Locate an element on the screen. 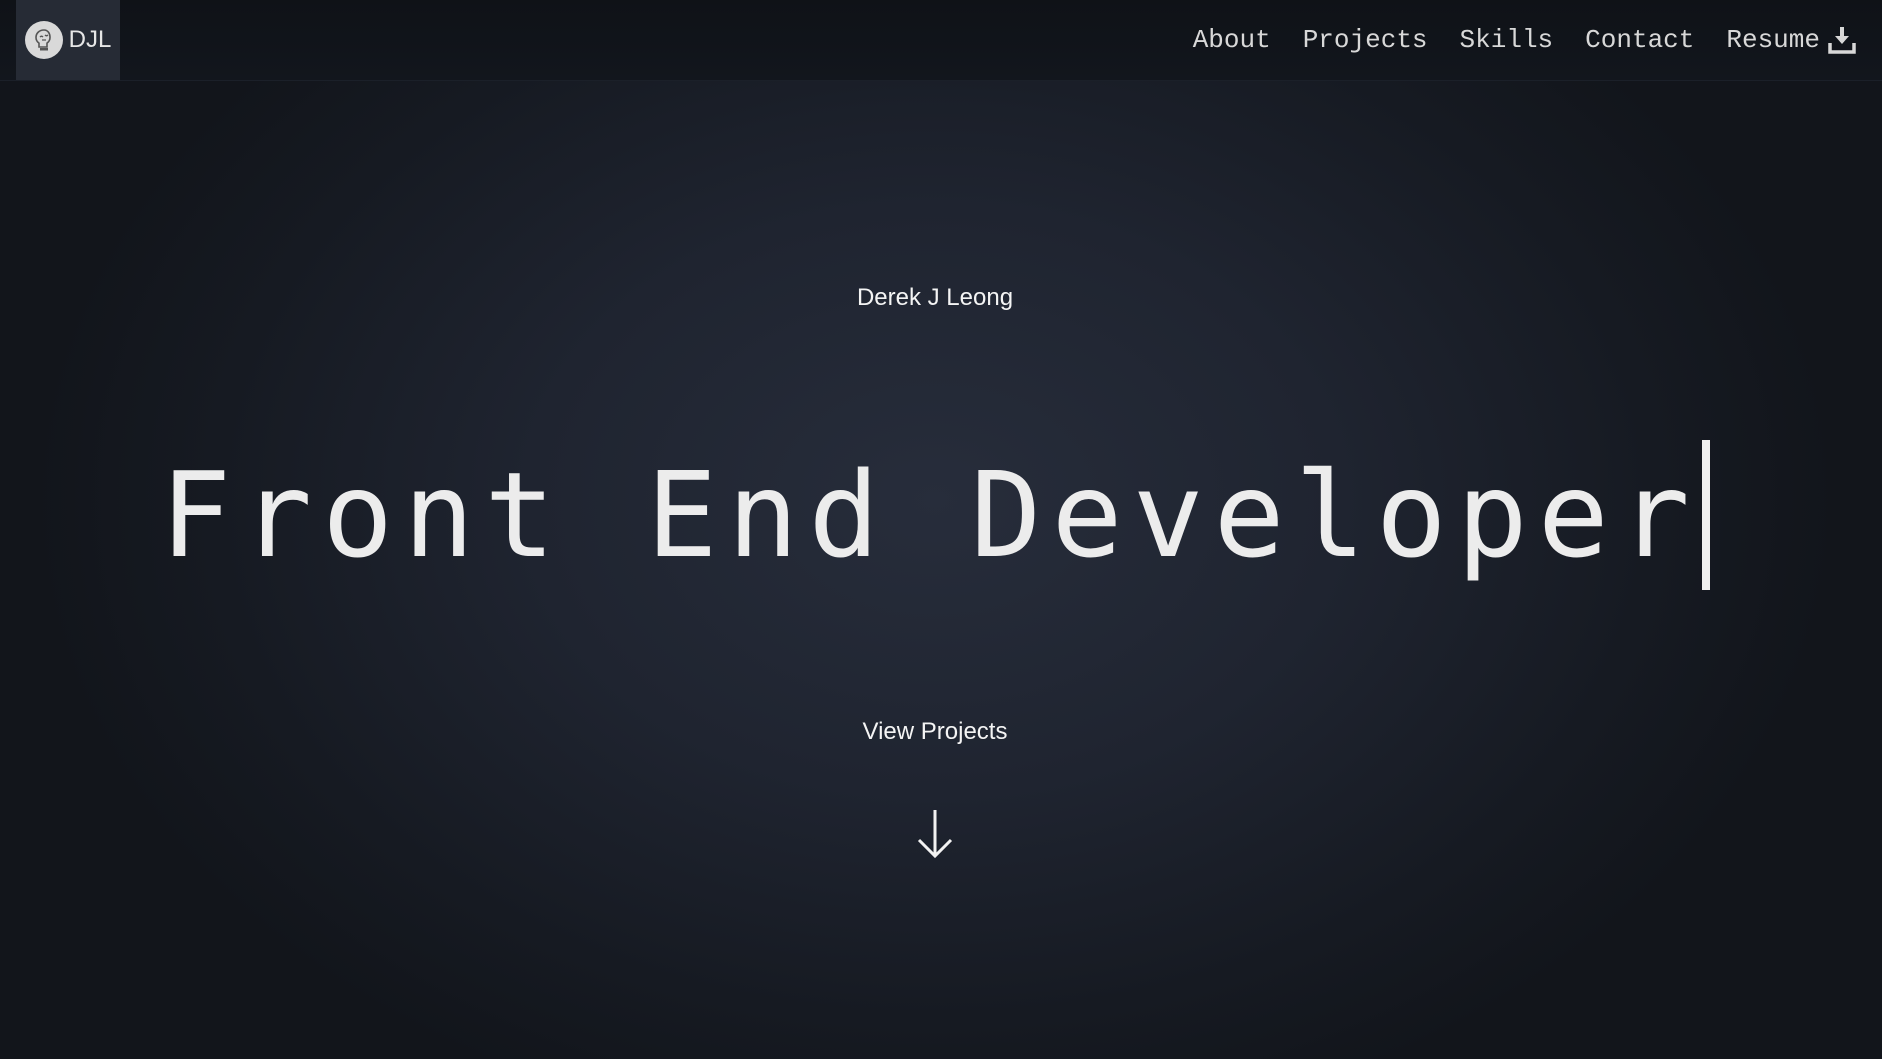 The height and width of the screenshot is (1059, 1882). download-icon is located at coordinates (1842, 40).